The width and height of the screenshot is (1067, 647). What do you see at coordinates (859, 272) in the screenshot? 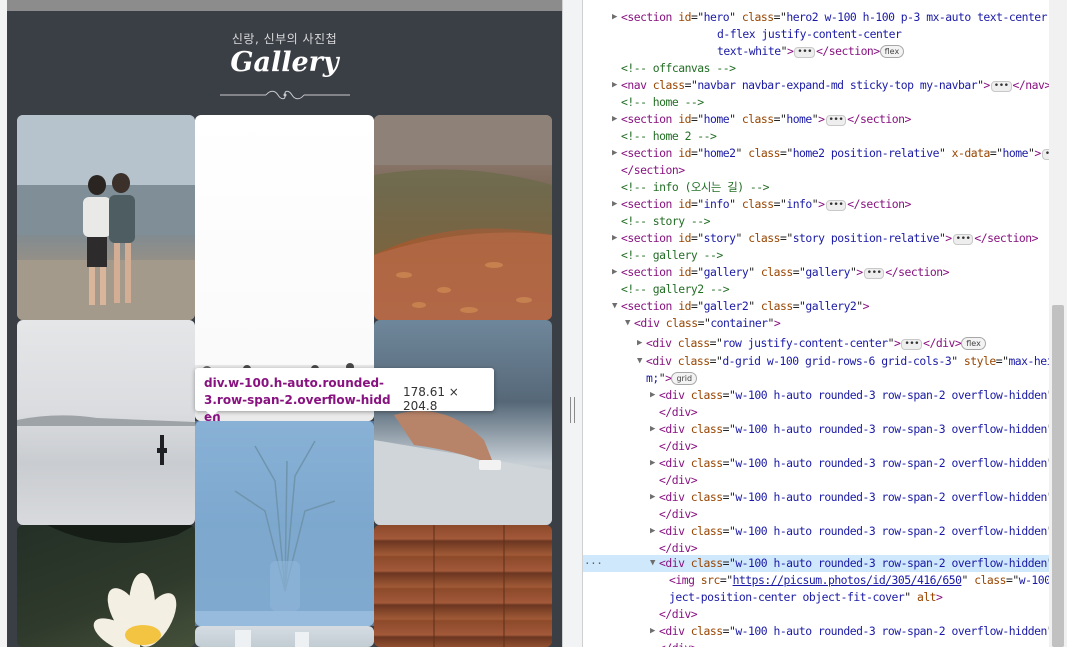
I see `markup-token: >` at bounding box center [859, 272].